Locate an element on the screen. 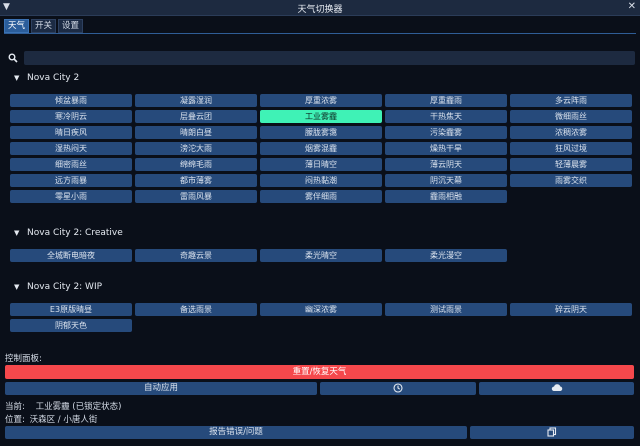 This screenshot has width=640, height=446. reset-weather-button: 重置/恢复天气 is located at coordinates (319, 372).